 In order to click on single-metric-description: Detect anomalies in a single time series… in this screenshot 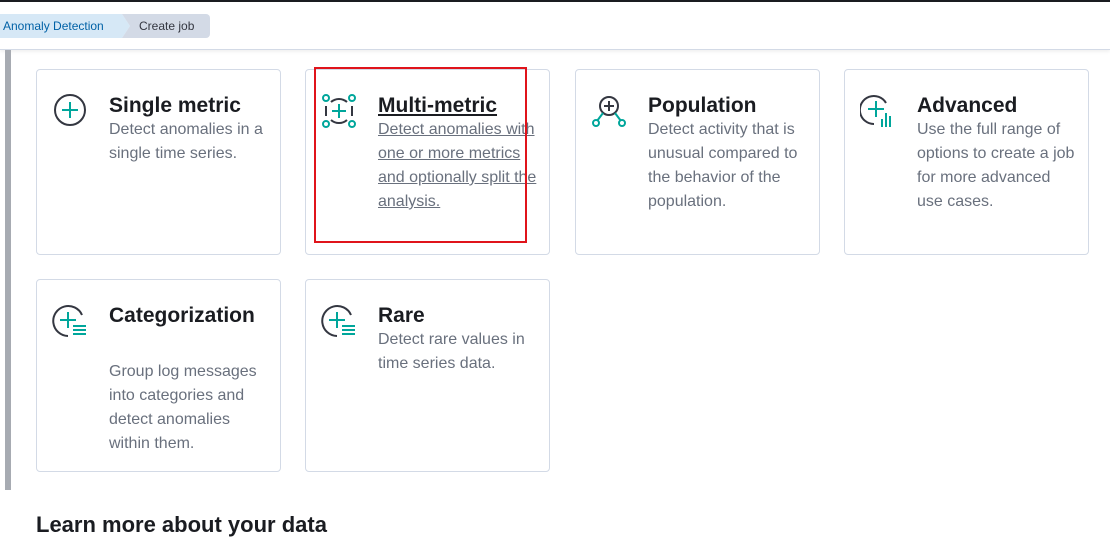, I will do `click(186, 141)`.